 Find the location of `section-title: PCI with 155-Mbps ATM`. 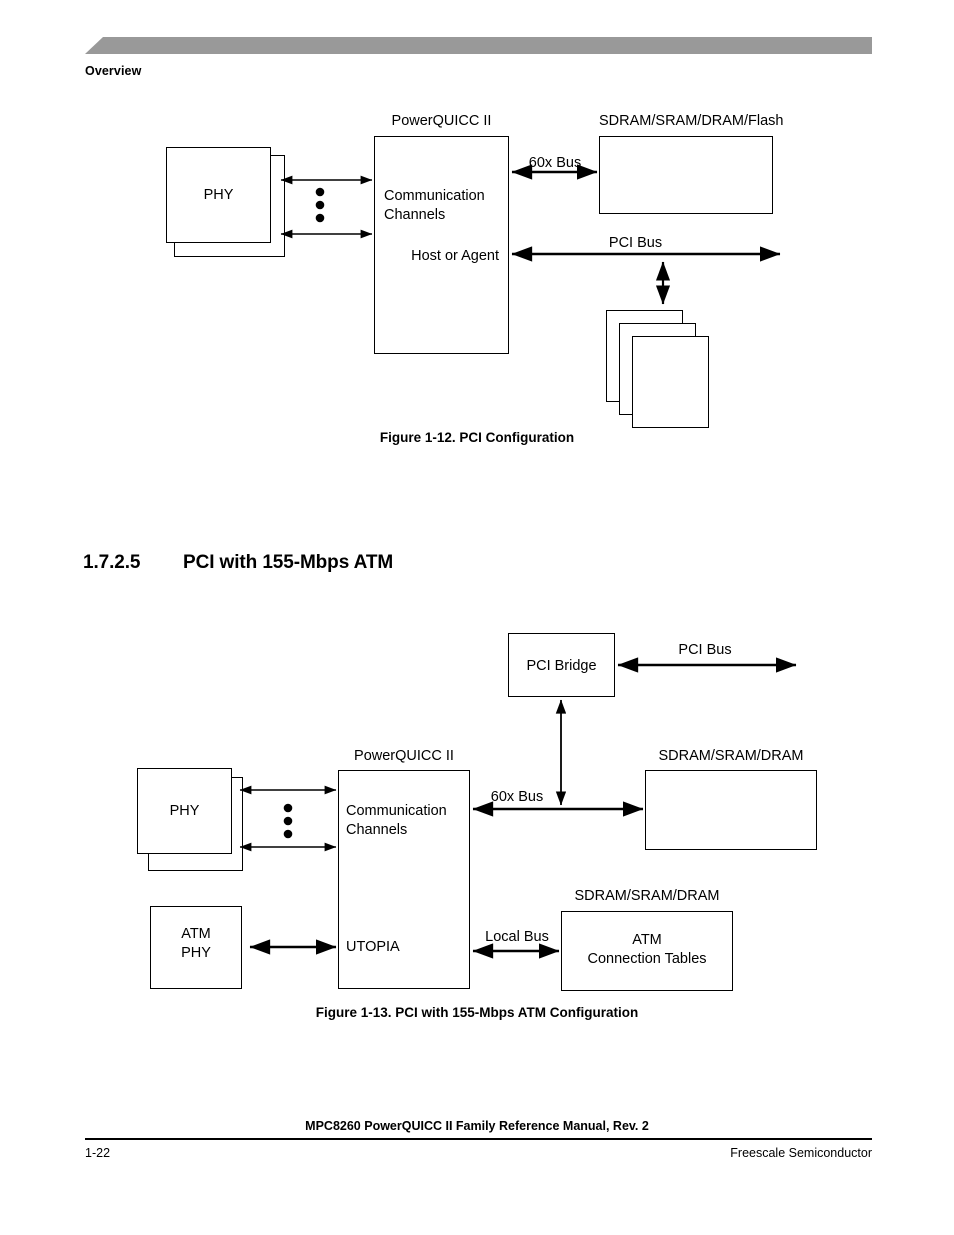

section-title: PCI with 155-Mbps ATM is located at coordinates (288, 562).